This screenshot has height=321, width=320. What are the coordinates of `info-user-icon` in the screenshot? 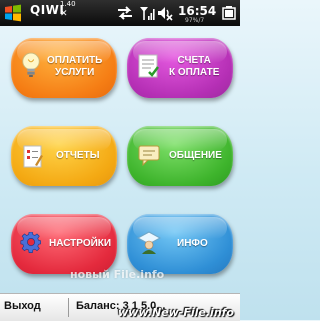 It's located at (149, 242).